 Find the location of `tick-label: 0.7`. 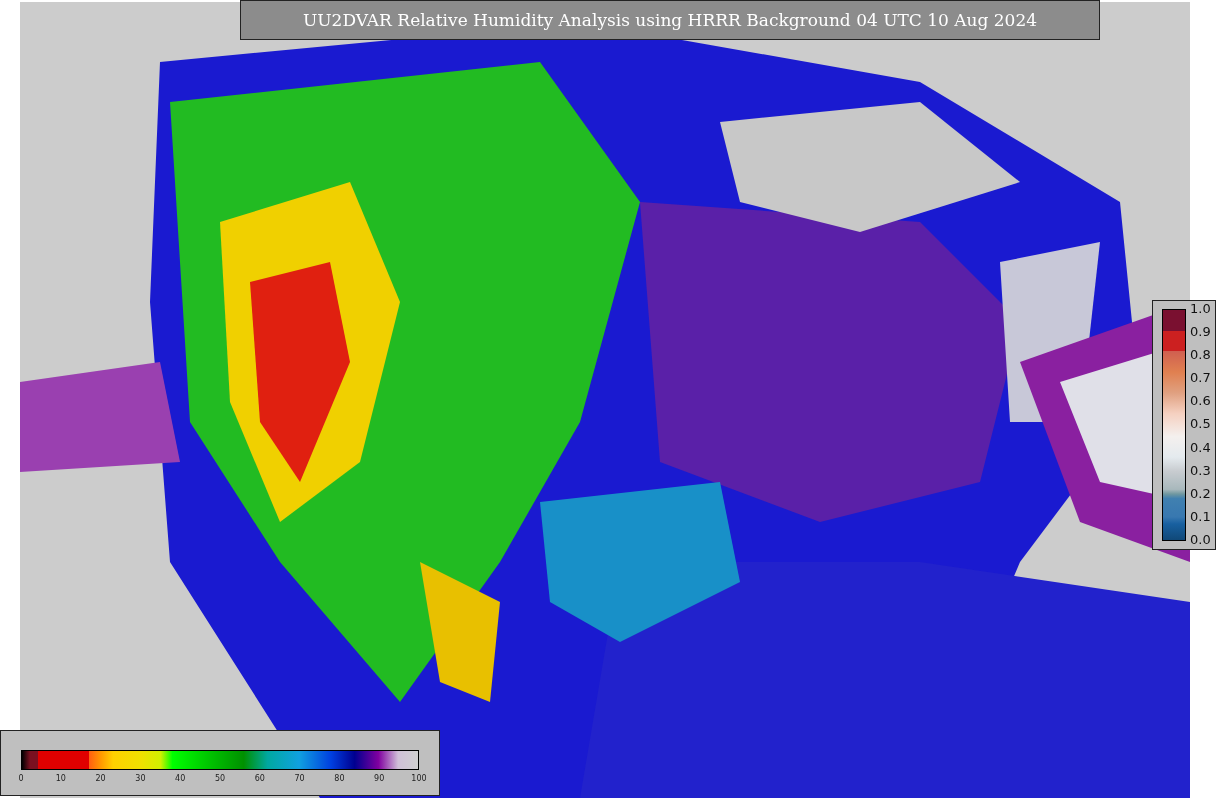

tick-label: 0.7 is located at coordinates (1200, 378).